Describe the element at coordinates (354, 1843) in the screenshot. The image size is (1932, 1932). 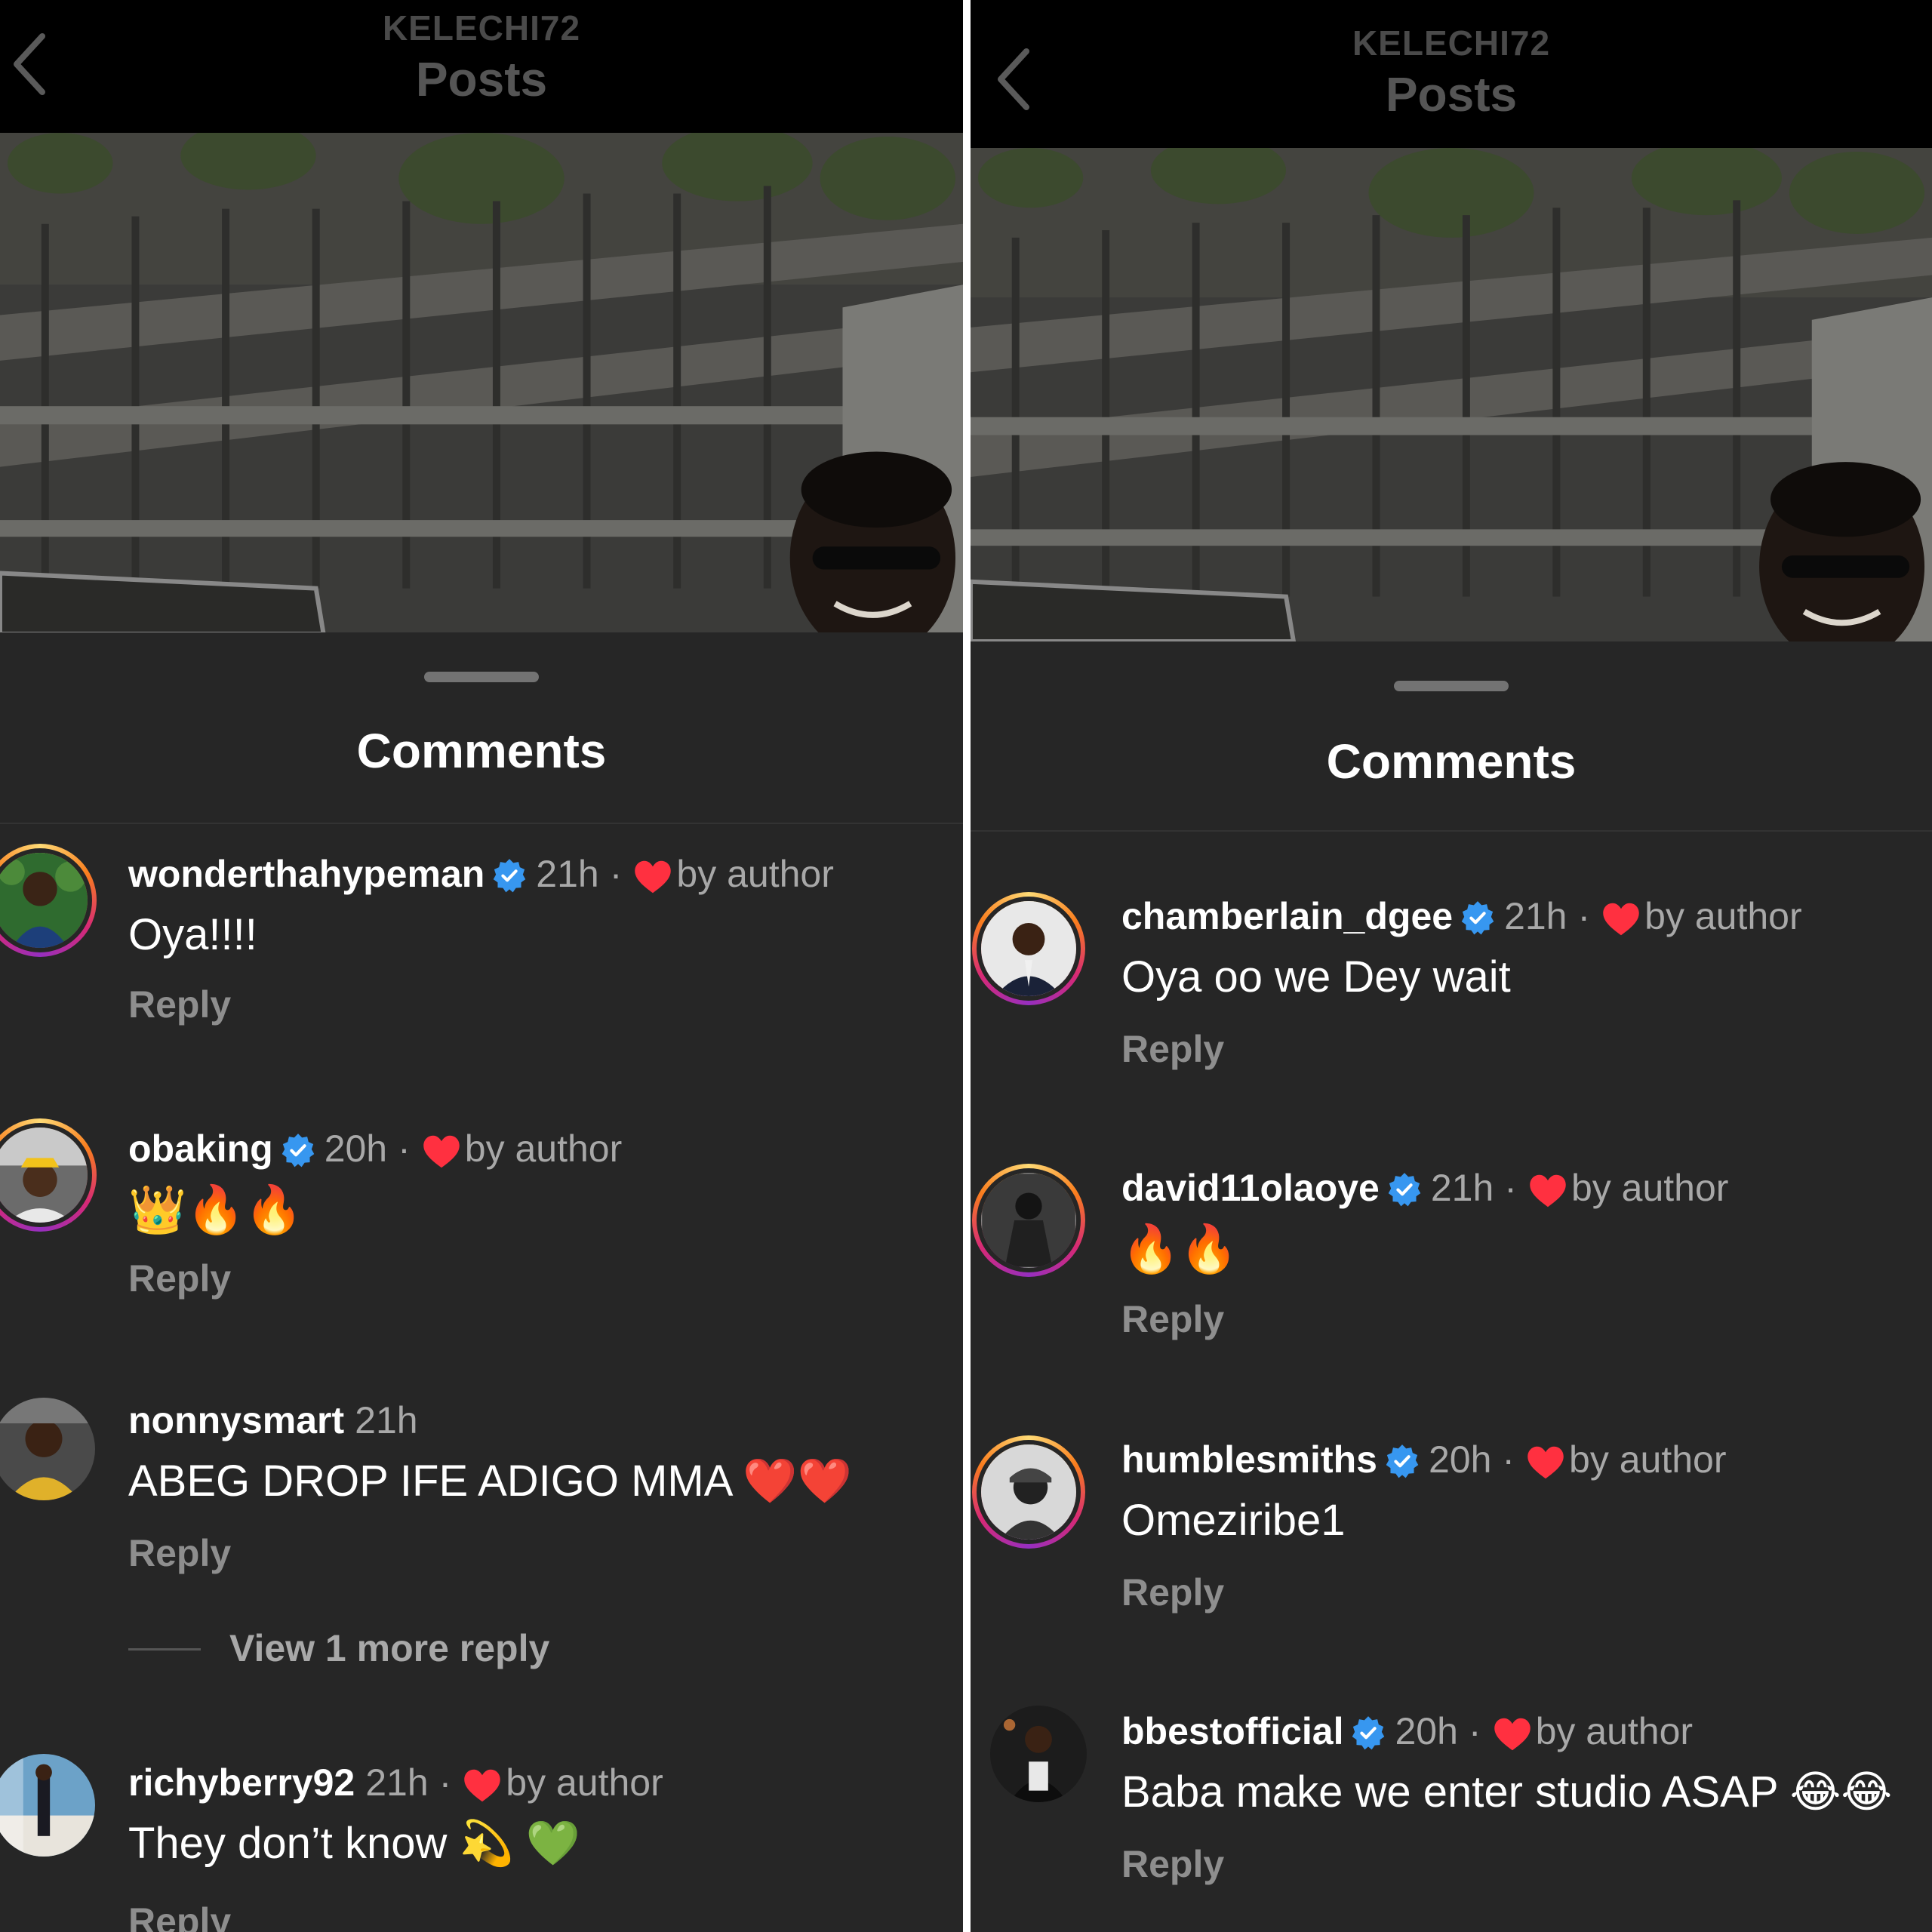
I see `comment-text: They don’t know 💫 💚` at that location.